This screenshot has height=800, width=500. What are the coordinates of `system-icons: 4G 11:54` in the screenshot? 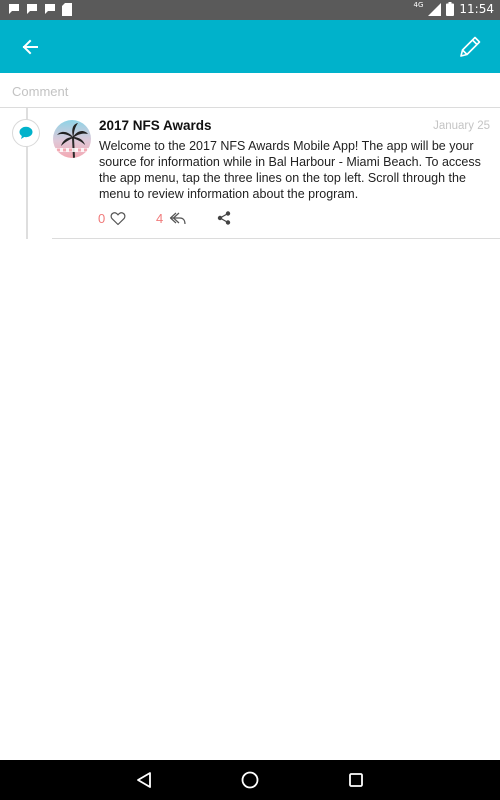 It's located at (453, 8).